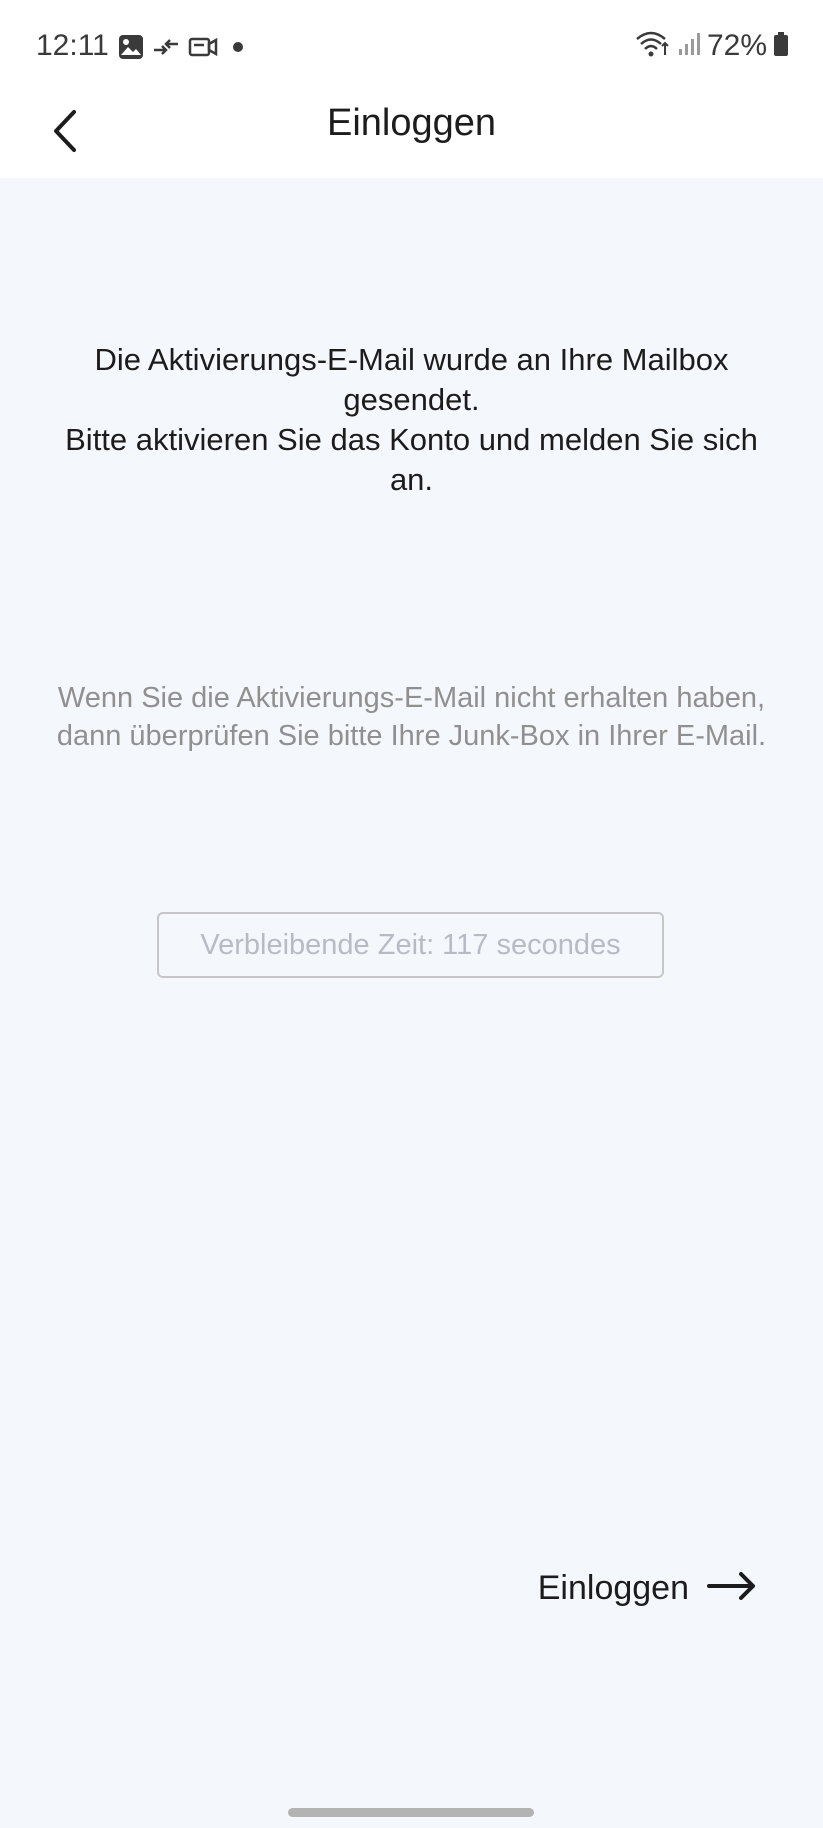  I want to click on login-link-label: Einloggen, so click(613, 1587).